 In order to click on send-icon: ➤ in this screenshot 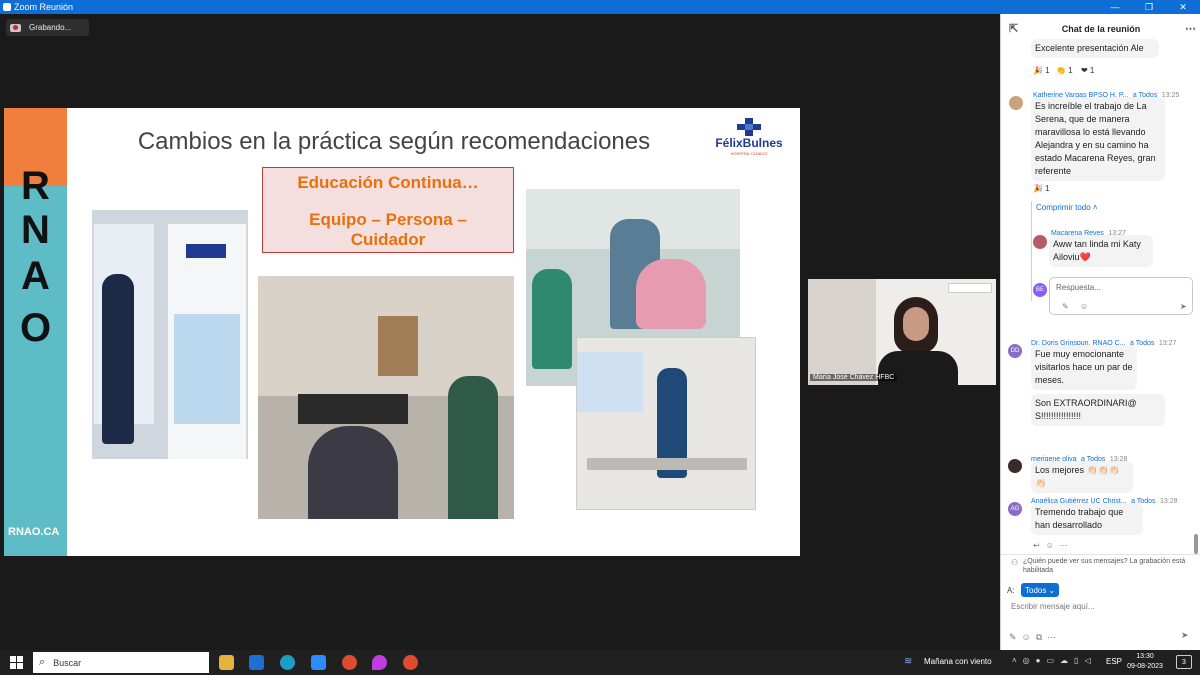, I will do `click(1183, 306)`.